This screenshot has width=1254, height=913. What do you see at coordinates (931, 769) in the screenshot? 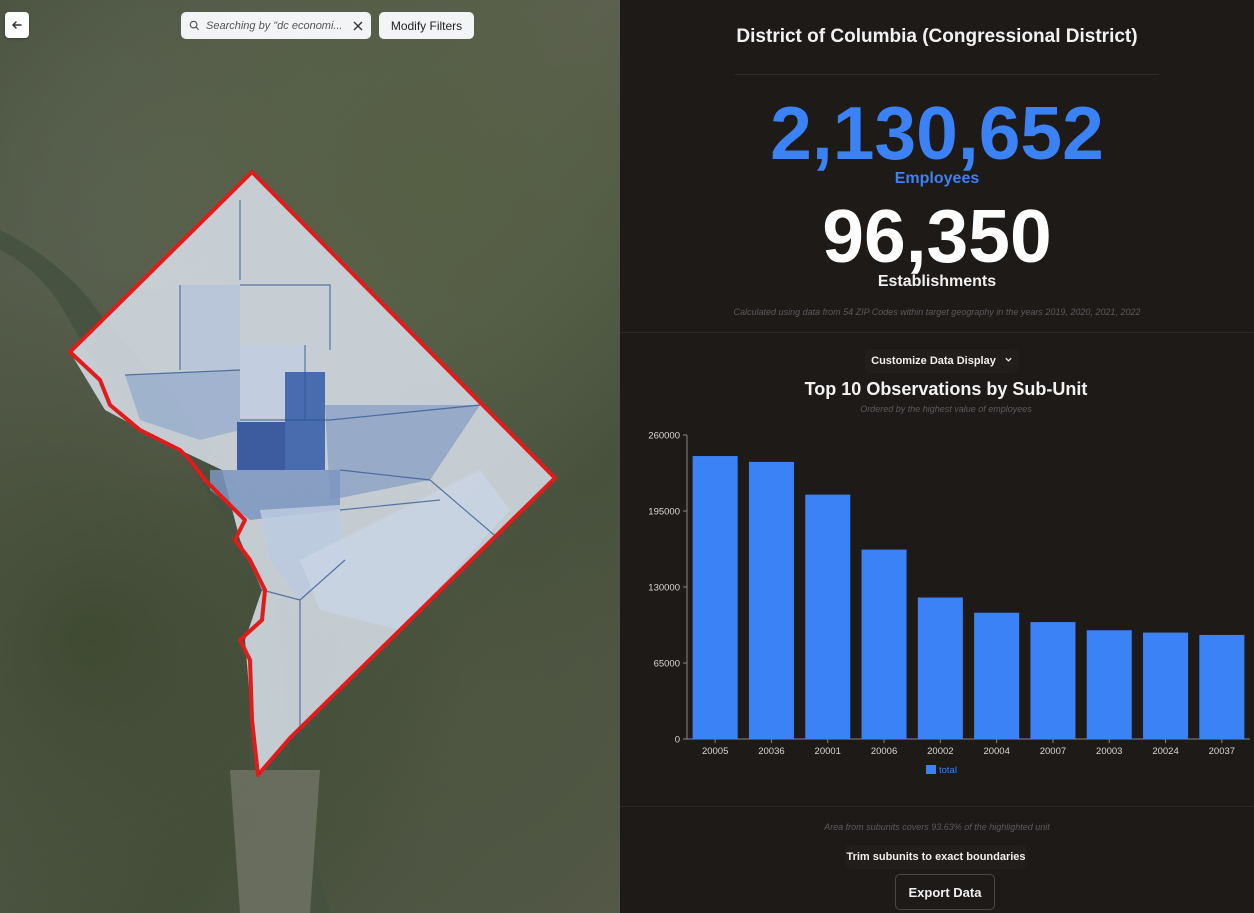
I see `legend-swatch` at bounding box center [931, 769].